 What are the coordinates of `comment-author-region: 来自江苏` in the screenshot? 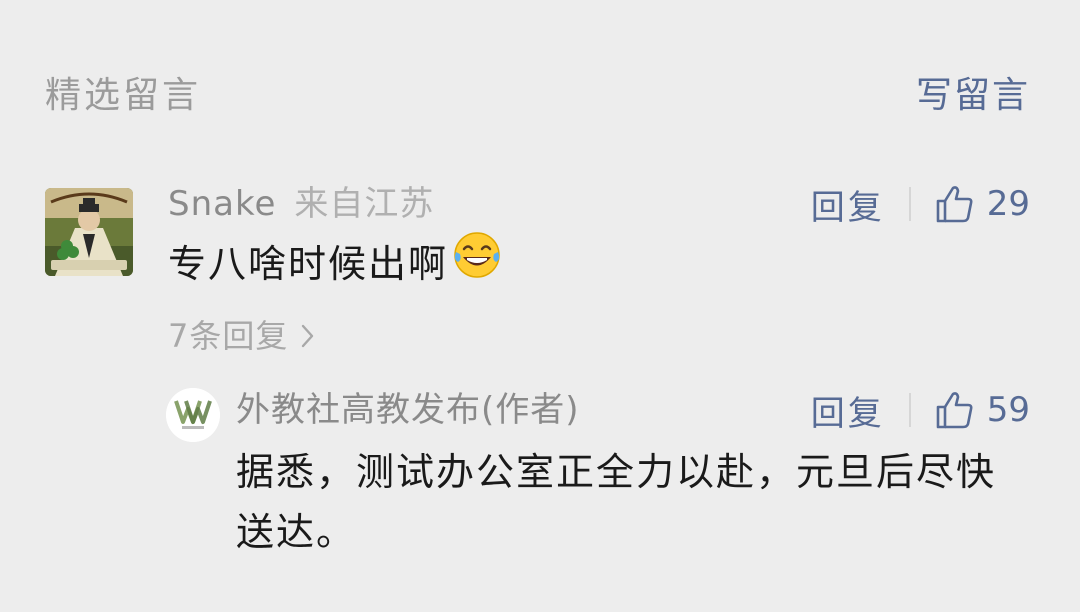 It's located at (364, 204).